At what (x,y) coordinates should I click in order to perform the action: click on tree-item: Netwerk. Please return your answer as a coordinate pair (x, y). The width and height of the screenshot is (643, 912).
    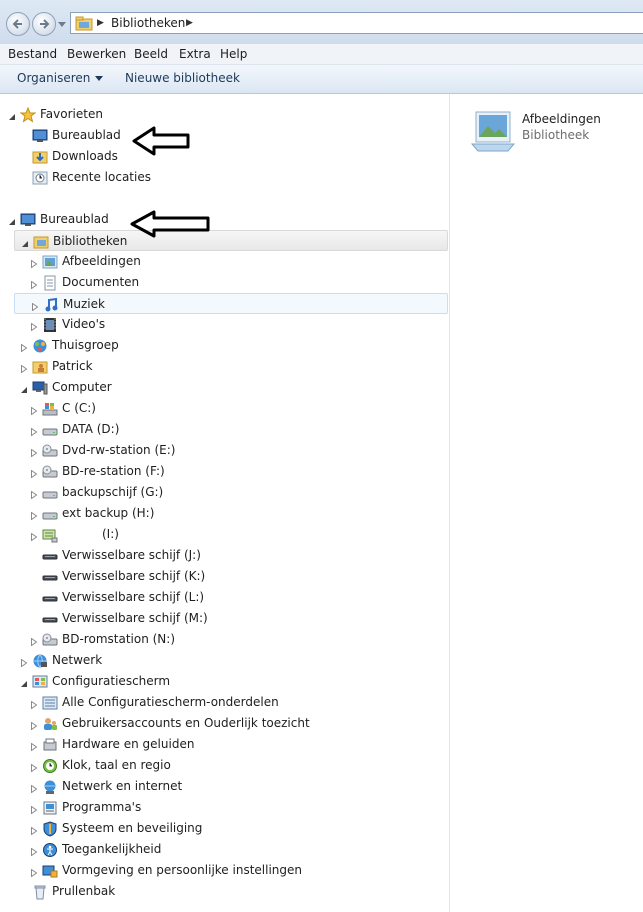
    Looking at the image, I should click on (224, 660).